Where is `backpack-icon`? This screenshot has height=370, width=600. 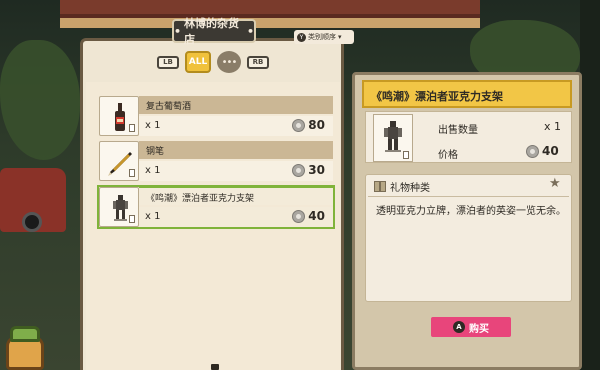 backpack-icon is located at coordinates (25, 348).